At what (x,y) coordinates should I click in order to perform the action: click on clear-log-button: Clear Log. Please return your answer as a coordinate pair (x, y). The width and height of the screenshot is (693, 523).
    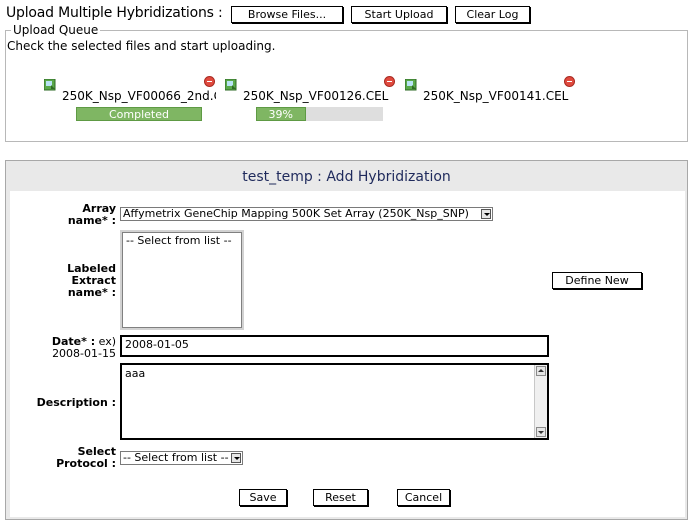
    Looking at the image, I should click on (492, 14).